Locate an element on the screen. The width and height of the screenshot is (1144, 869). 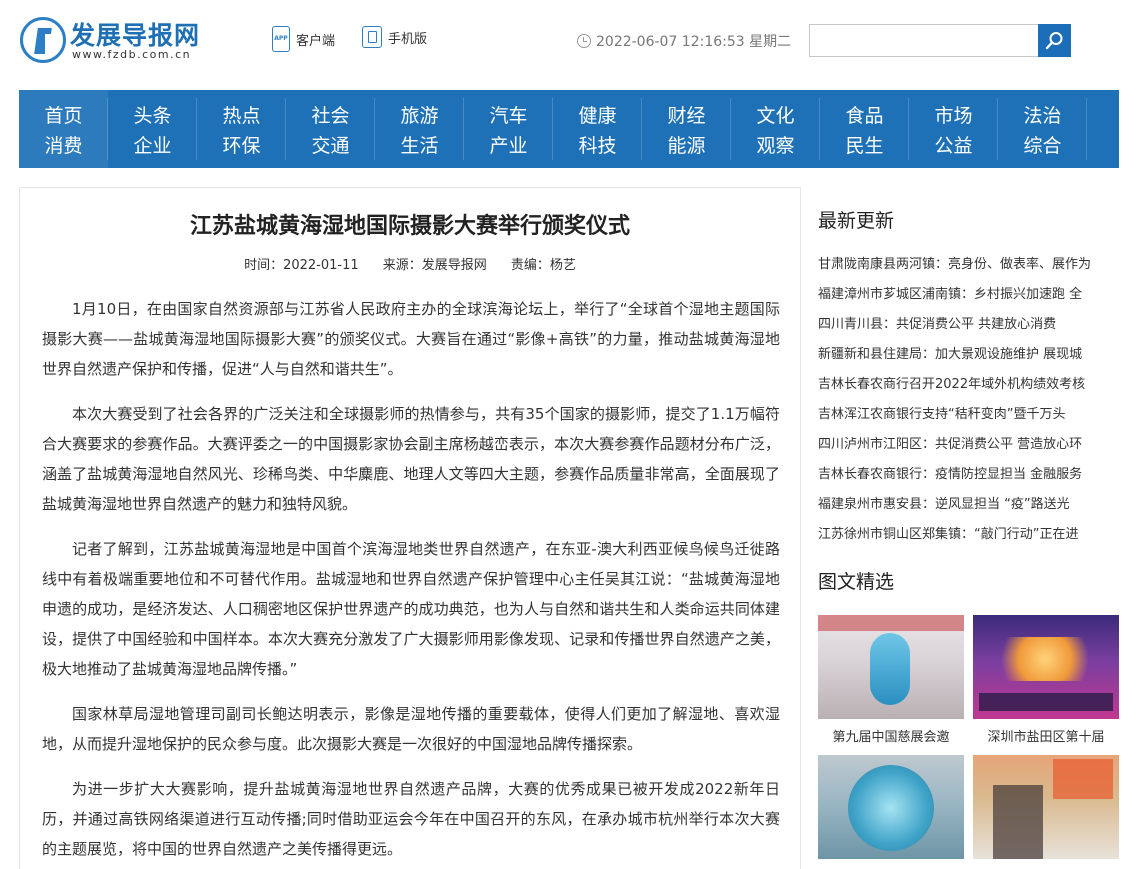
search-button is located at coordinates (1054, 40).